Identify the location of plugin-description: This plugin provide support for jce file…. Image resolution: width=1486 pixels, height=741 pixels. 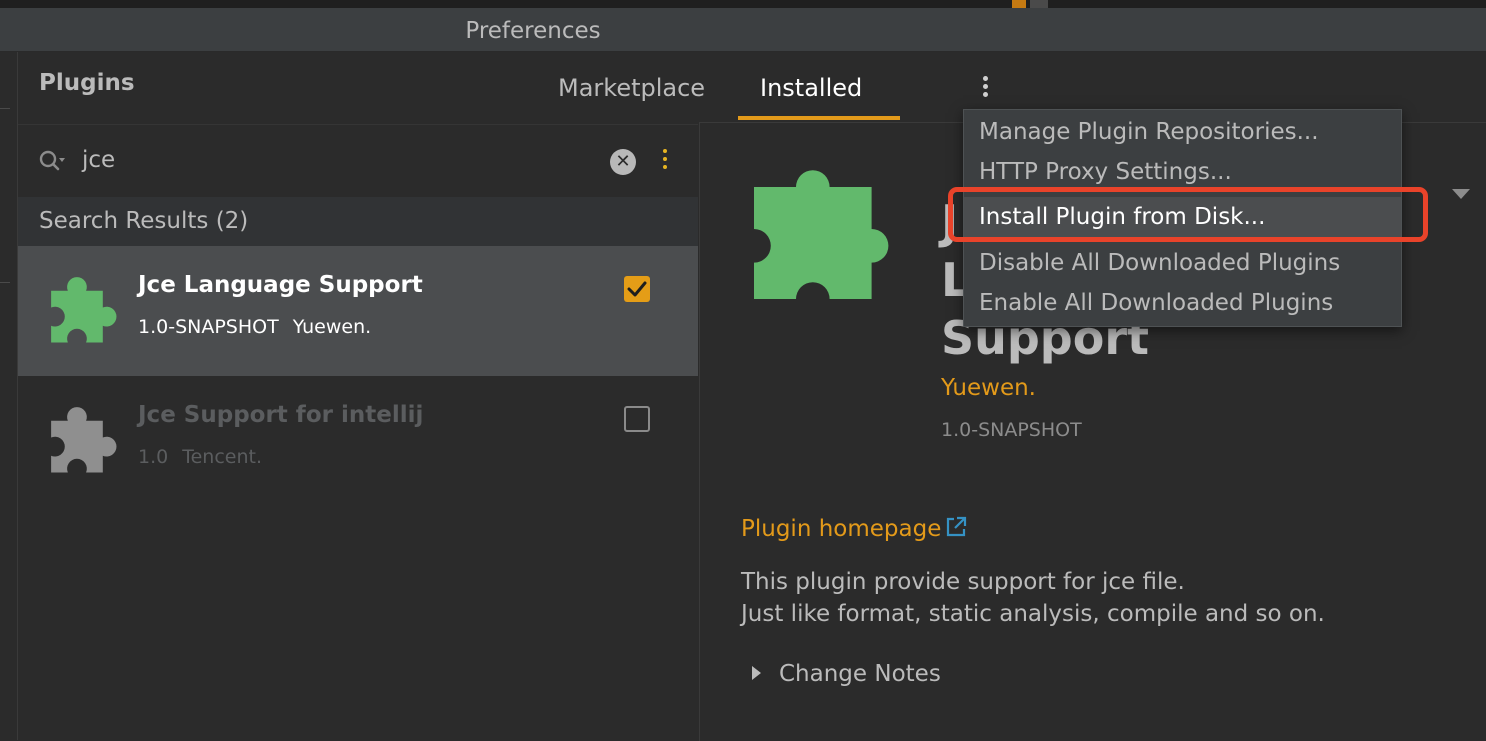
(1033, 598).